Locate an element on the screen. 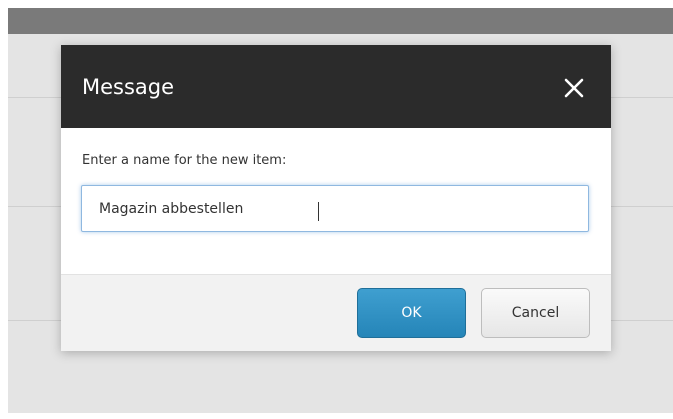 The height and width of the screenshot is (419, 673). close-button is located at coordinates (574, 88).